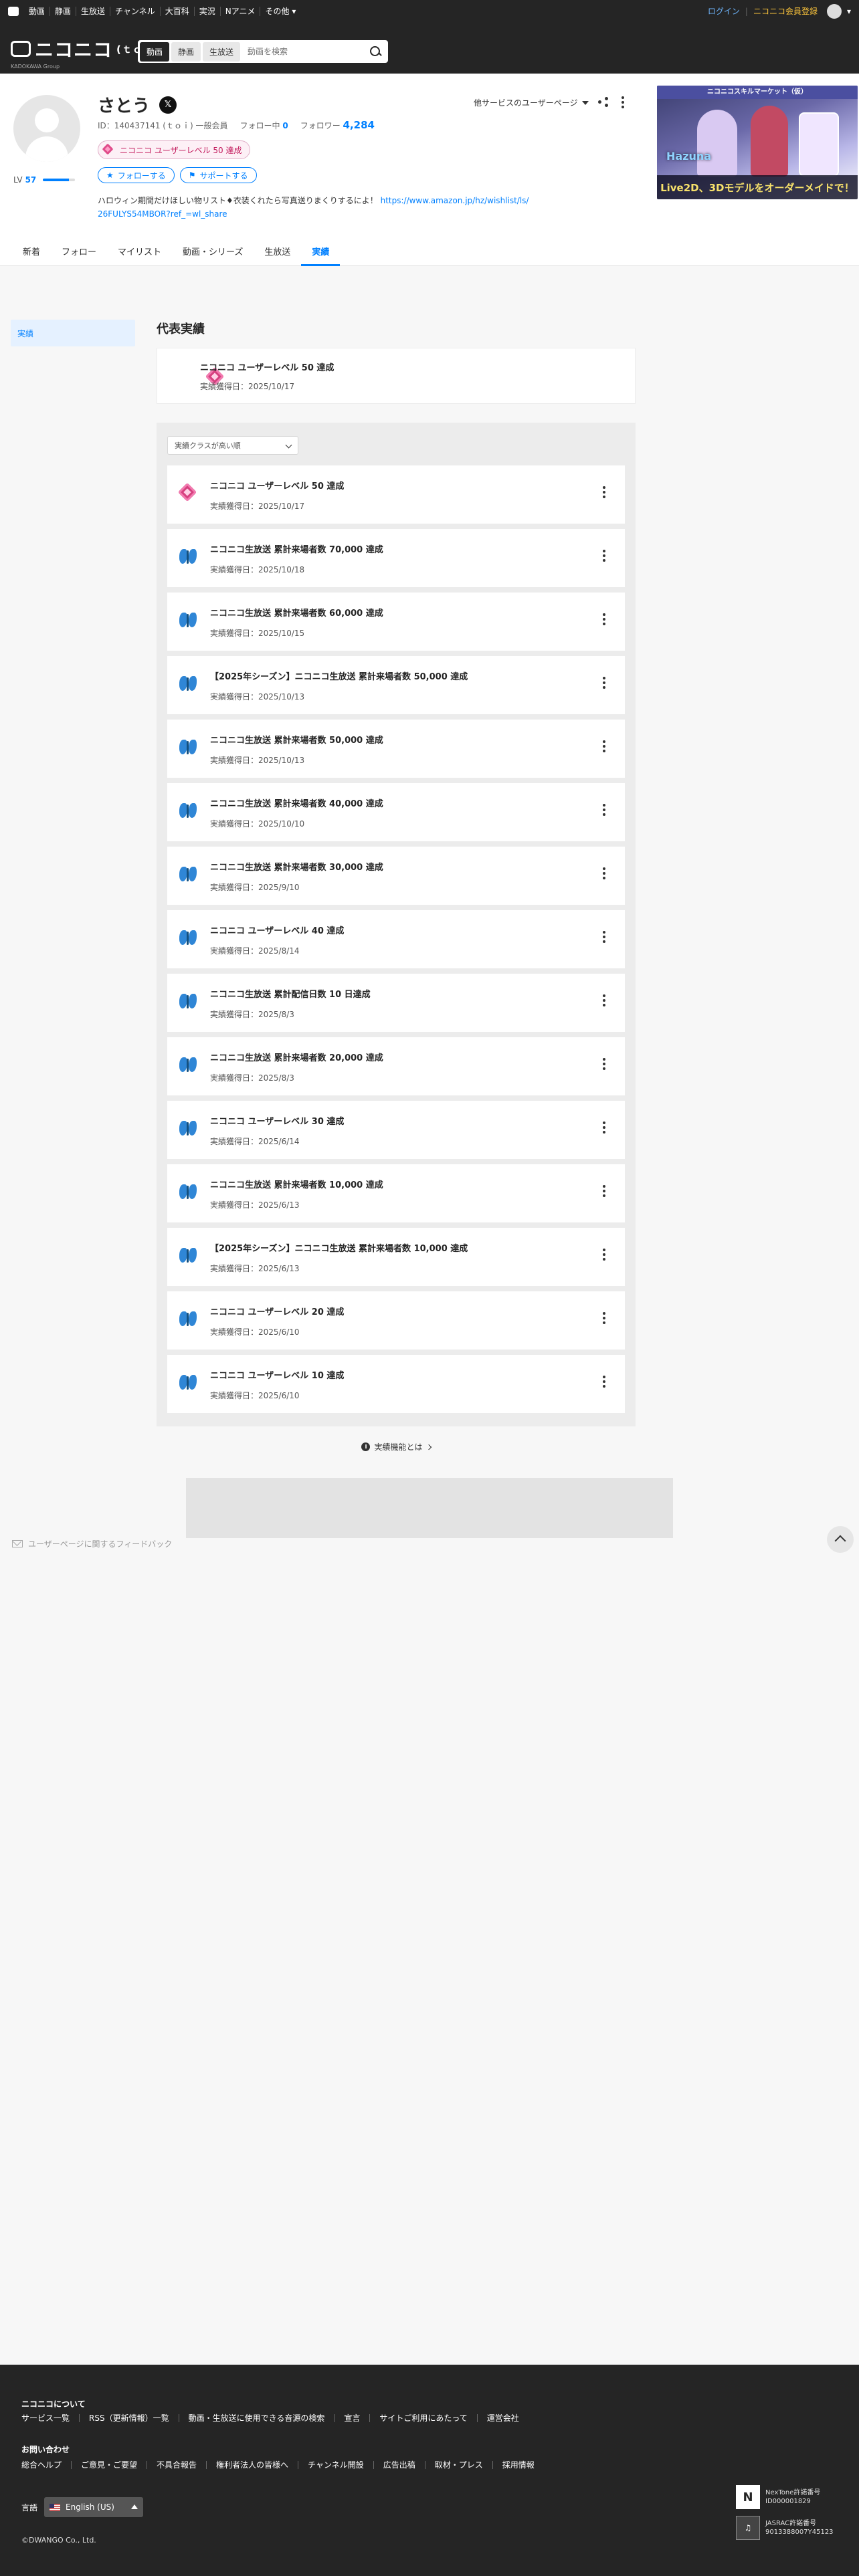 Image resolution: width=859 pixels, height=2576 pixels. I want to click on nav-seiga: 静画, so click(63, 11).